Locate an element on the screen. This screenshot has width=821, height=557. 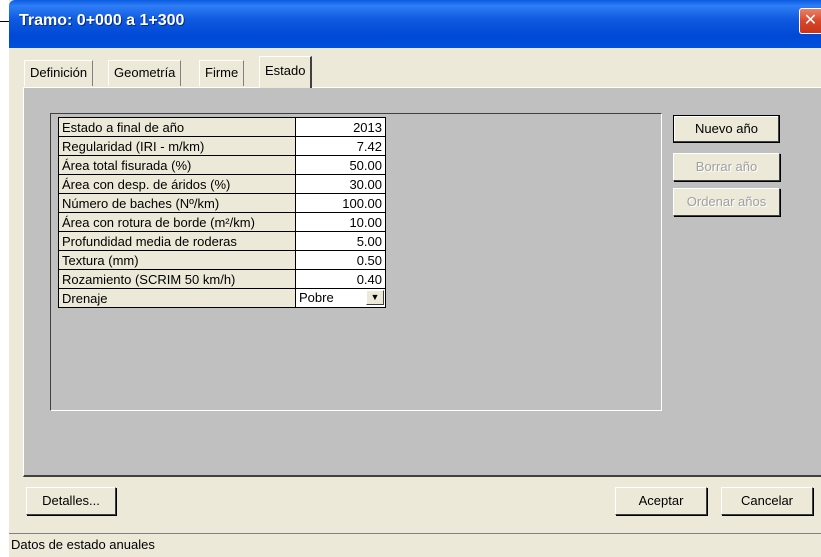
tab-firme: Firme is located at coordinates (222, 73).